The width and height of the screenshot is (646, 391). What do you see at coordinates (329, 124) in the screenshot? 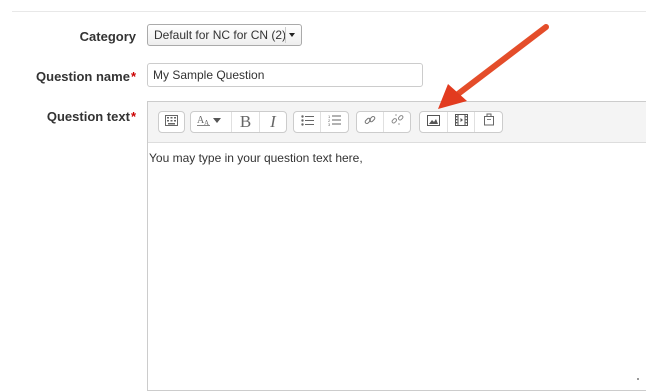
I see `svg-text: 3` at bounding box center [329, 124].